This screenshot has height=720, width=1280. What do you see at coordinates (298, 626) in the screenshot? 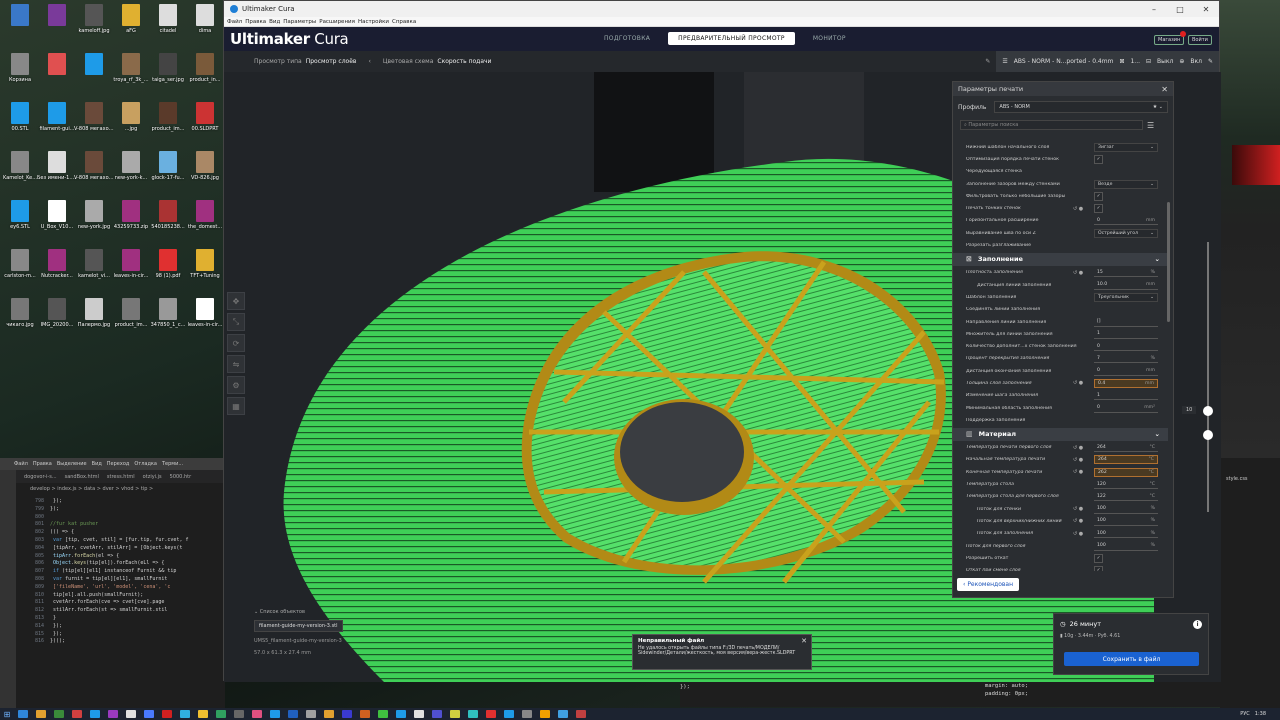
I see `object-list-item: filament-guide-my-version-3.stl` at bounding box center [298, 626].